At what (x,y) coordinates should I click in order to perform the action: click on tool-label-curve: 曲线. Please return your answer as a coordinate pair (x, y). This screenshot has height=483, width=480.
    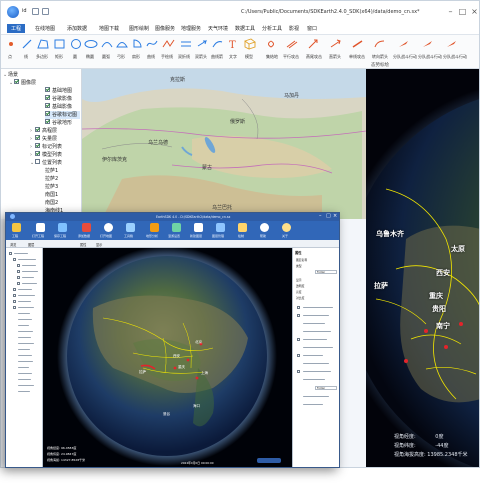
    Looking at the image, I should click on (151, 57).